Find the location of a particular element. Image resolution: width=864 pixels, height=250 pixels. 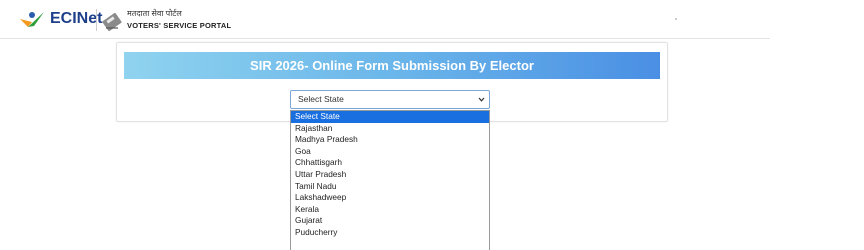

state-option-gujarat: Gujarat is located at coordinates (390, 221).